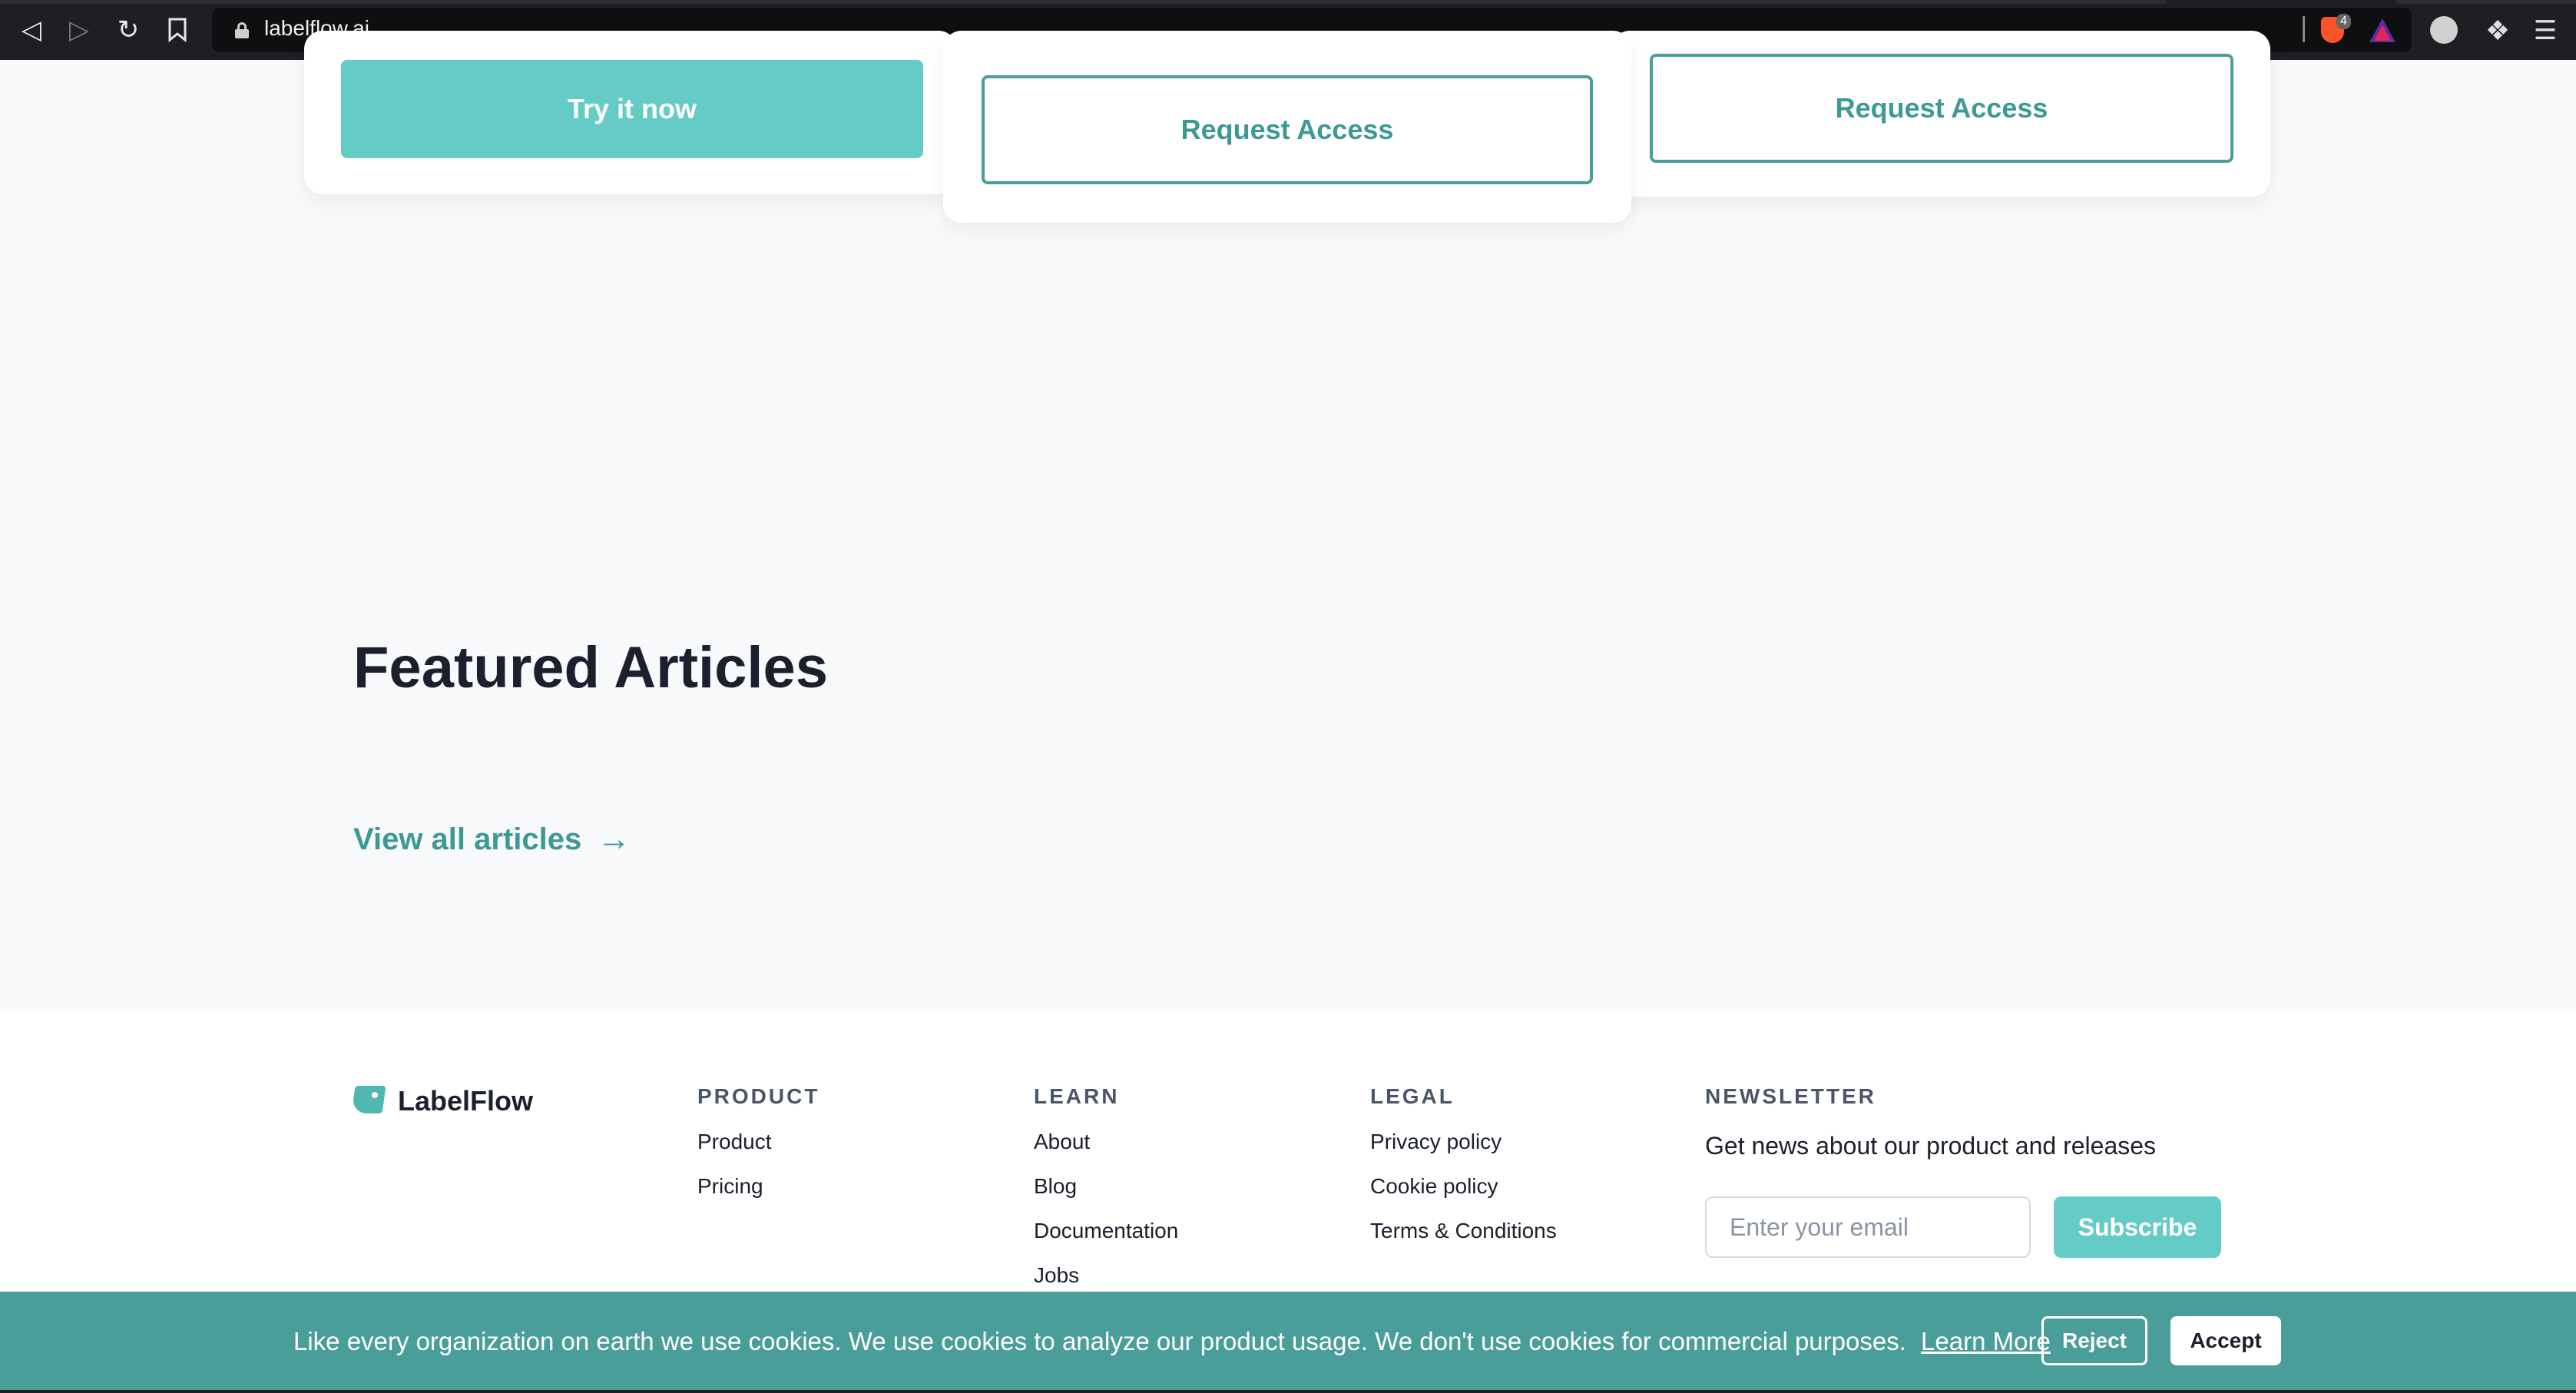 This screenshot has height=1393, width=2576. Describe the element at coordinates (1077, 1096) in the screenshot. I see `column-title: LEARN` at that location.